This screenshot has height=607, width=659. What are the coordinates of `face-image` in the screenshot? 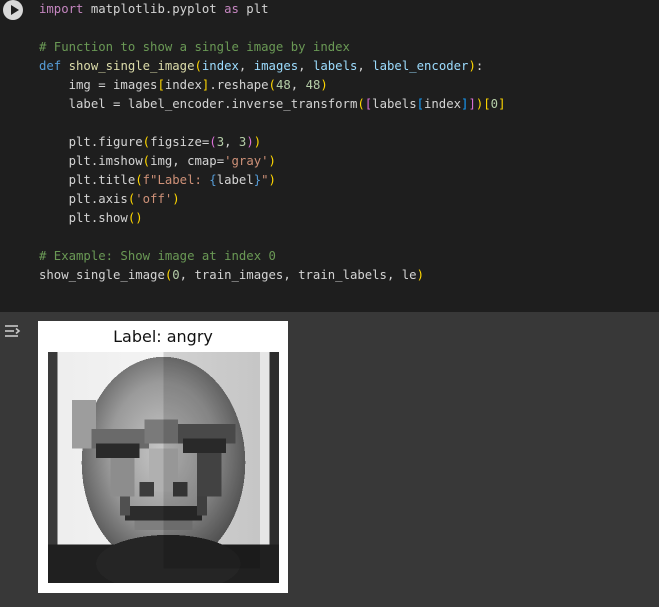 It's located at (163, 467).